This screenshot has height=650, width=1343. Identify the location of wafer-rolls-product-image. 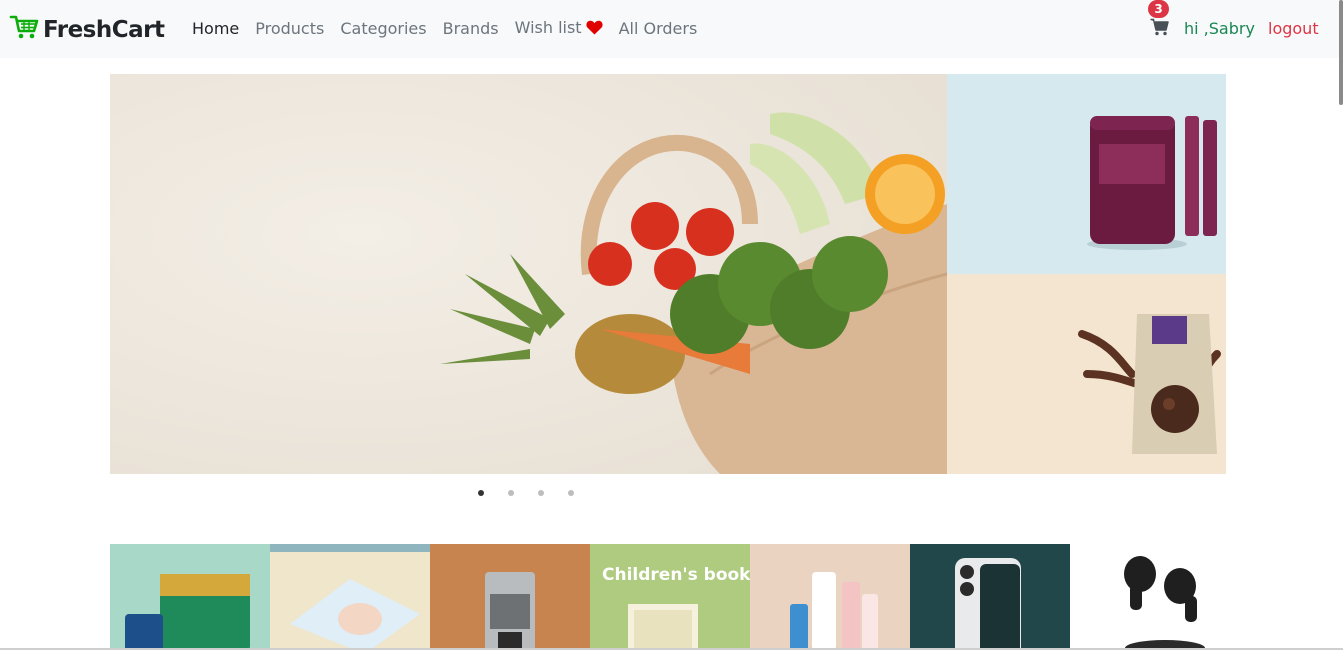
(1086, 174).